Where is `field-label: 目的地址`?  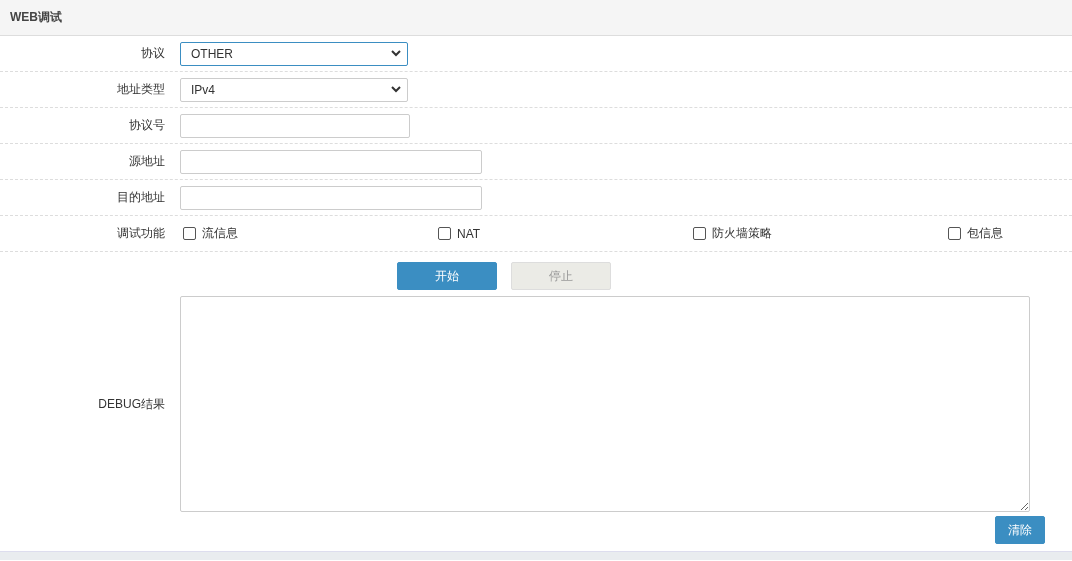 field-label: 目的地址 is located at coordinates (141, 197).